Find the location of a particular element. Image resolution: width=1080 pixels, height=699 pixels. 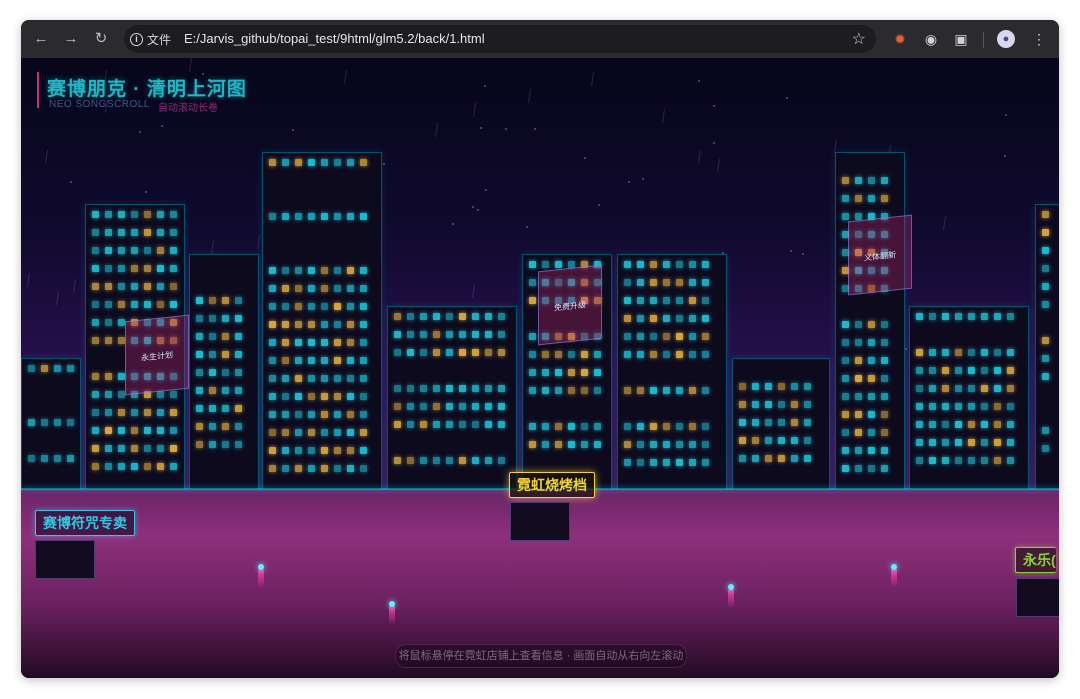

site-info-chip: i 文件 is located at coordinates (150, 39).